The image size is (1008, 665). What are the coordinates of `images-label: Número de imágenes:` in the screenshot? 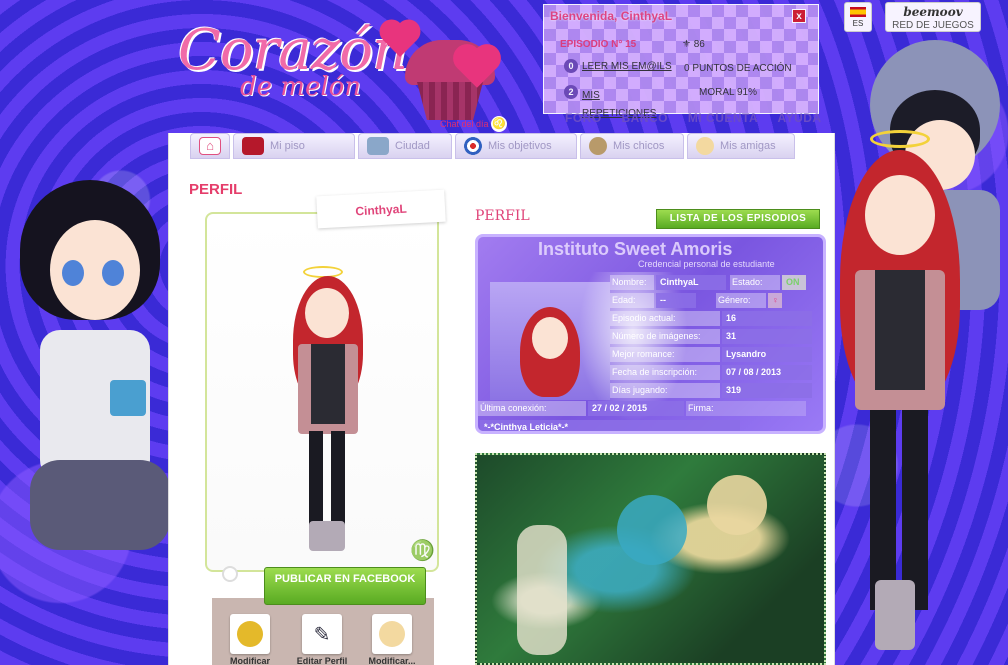 It's located at (665, 336).